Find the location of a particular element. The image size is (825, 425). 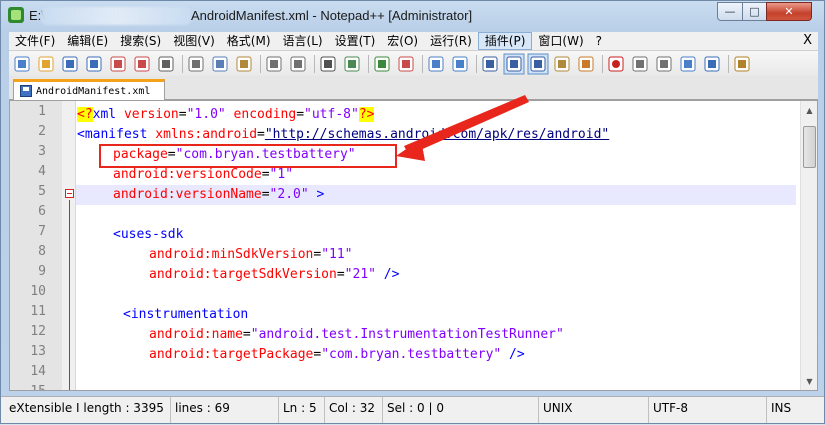

status-encoding: UTF-8 is located at coordinates (708, 410).